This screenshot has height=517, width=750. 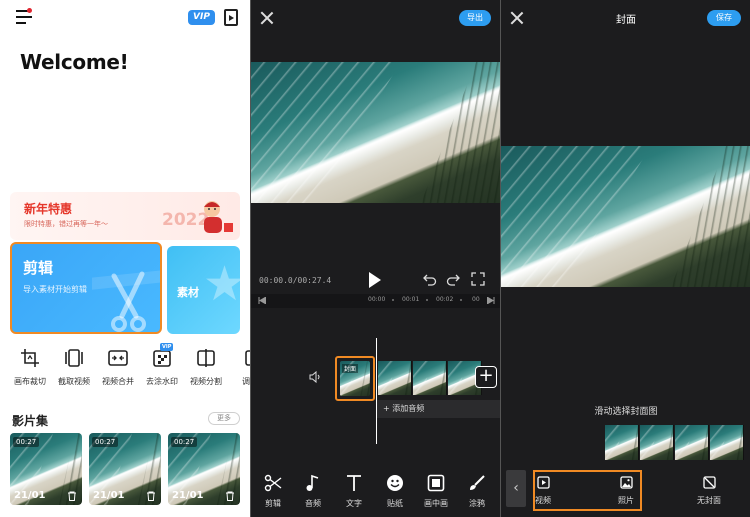 What do you see at coordinates (626, 412) in the screenshot?
I see `cover-hint: 滑动选择封面图` at bounding box center [626, 412].